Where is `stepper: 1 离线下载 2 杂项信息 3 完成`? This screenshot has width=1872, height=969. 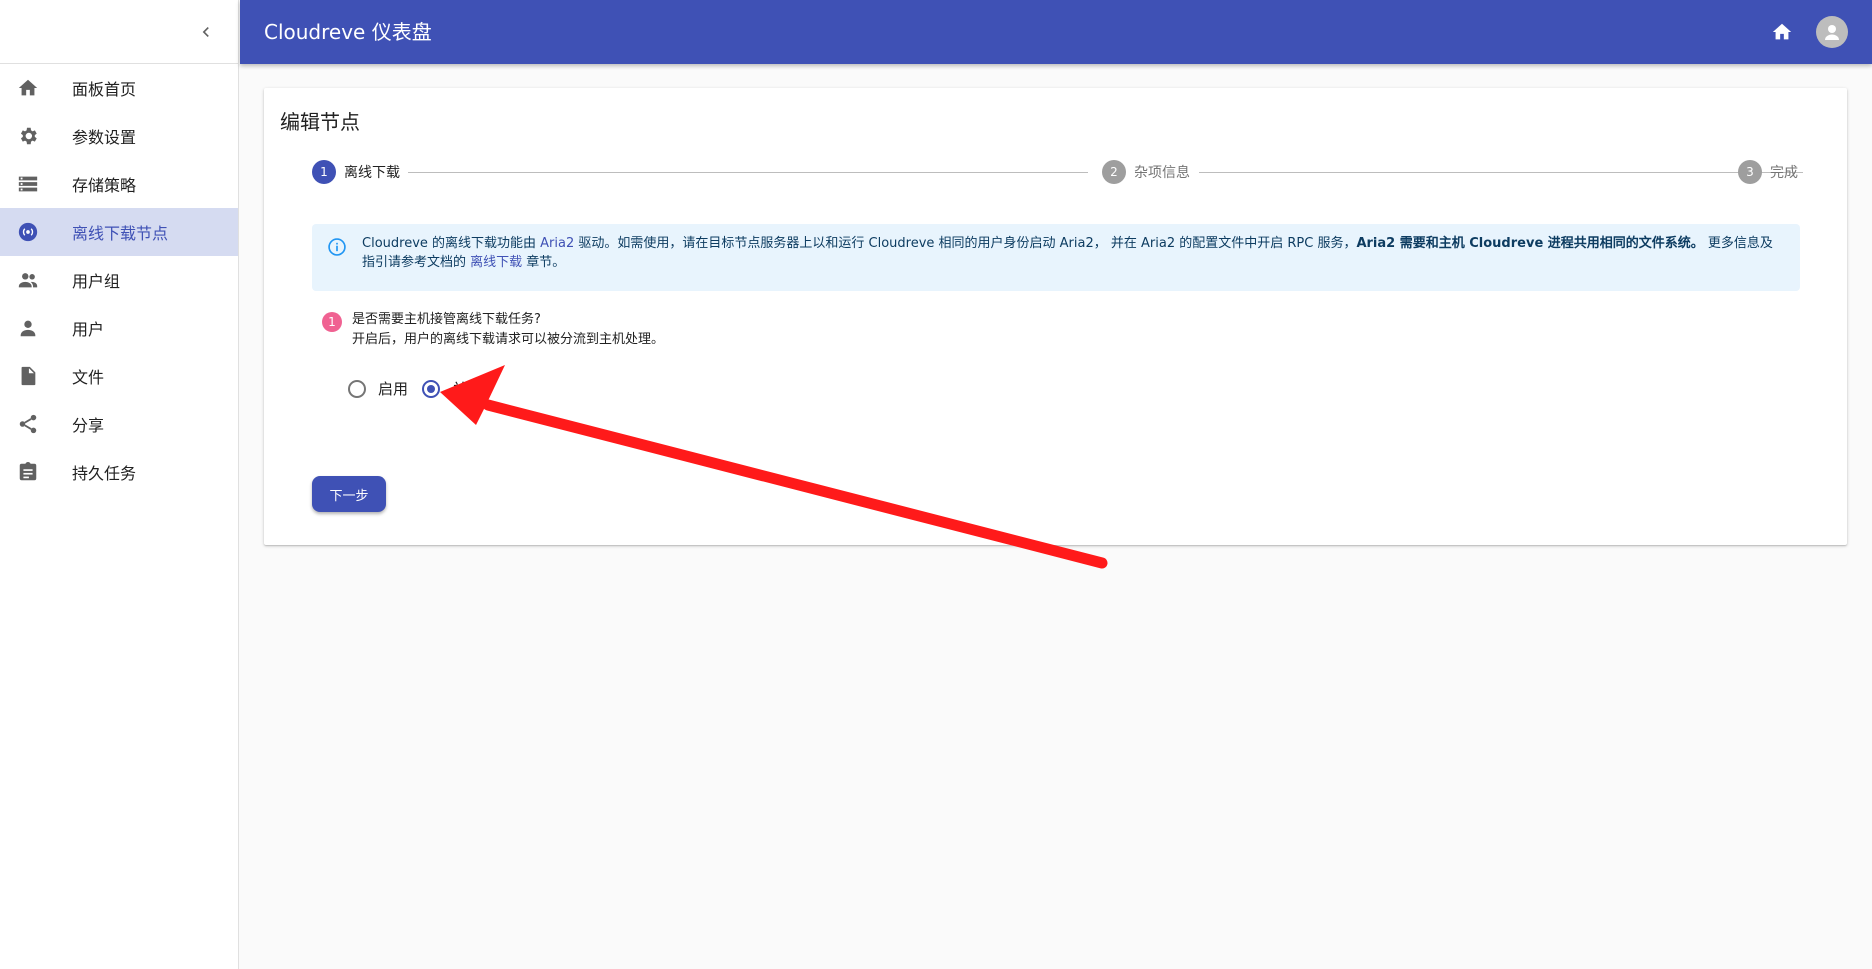 stepper: 1 离线下载 2 杂项信息 3 完成 is located at coordinates (1057, 172).